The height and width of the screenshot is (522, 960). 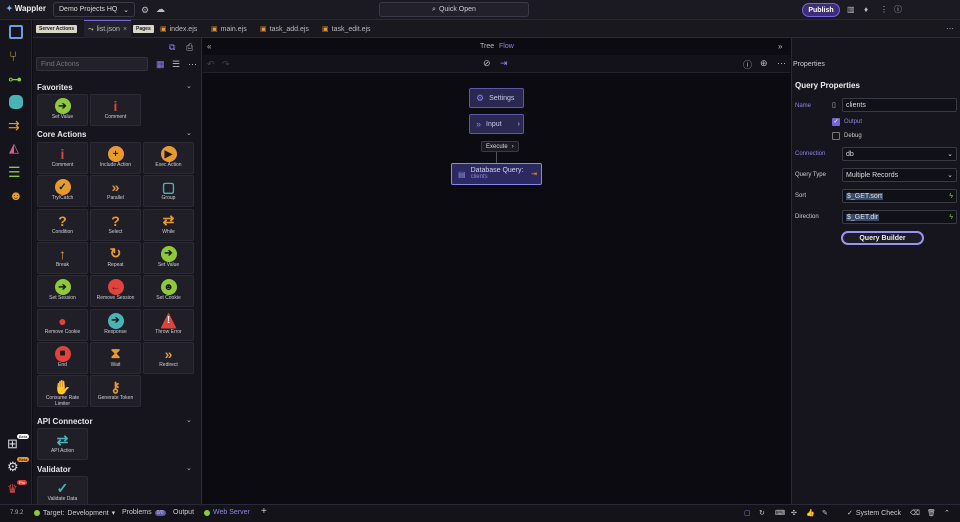 I want to click on terminal-icon: ⌨, so click(x=780, y=513).